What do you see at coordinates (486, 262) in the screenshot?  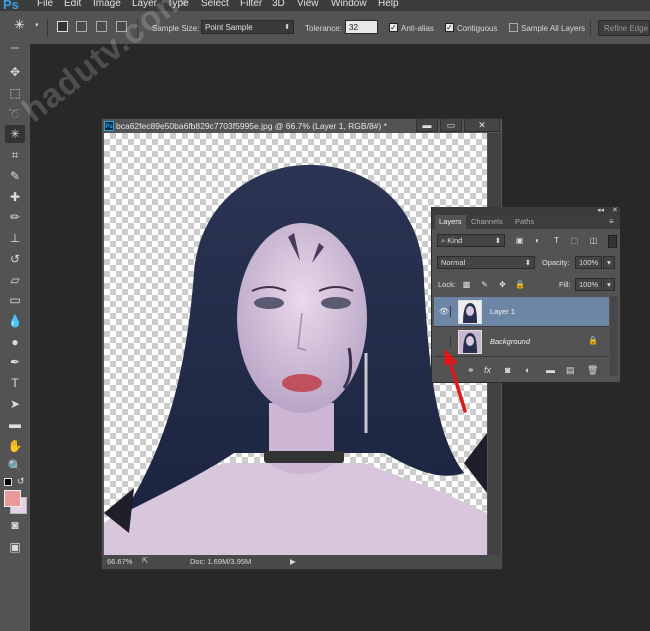 I see `blend-mode-select: Normal ⬍` at bounding box center [486, 262].